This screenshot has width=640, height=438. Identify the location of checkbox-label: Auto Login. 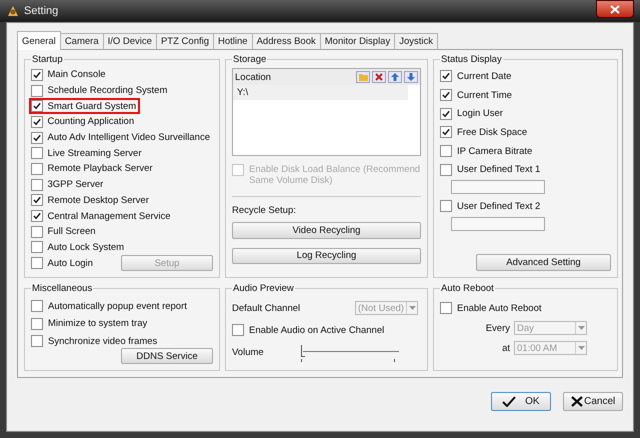
(70, 263).